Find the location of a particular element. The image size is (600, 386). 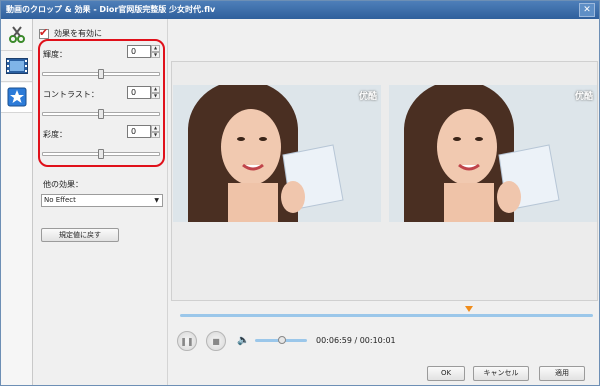

title-bar: 動画のクロップ & 効果 - Dior官网版完整版 少女时代.flv ✕ is located at coordinates (300, 10).